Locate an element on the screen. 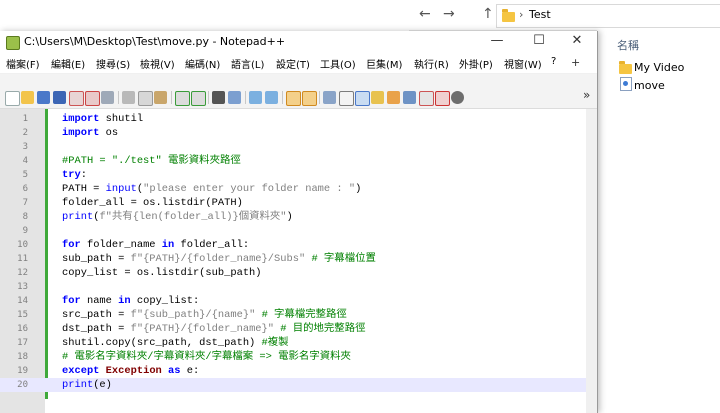 The height and width of the screenshot is (413, 720). zoom-out-icon is located at coordinates (271, 97).